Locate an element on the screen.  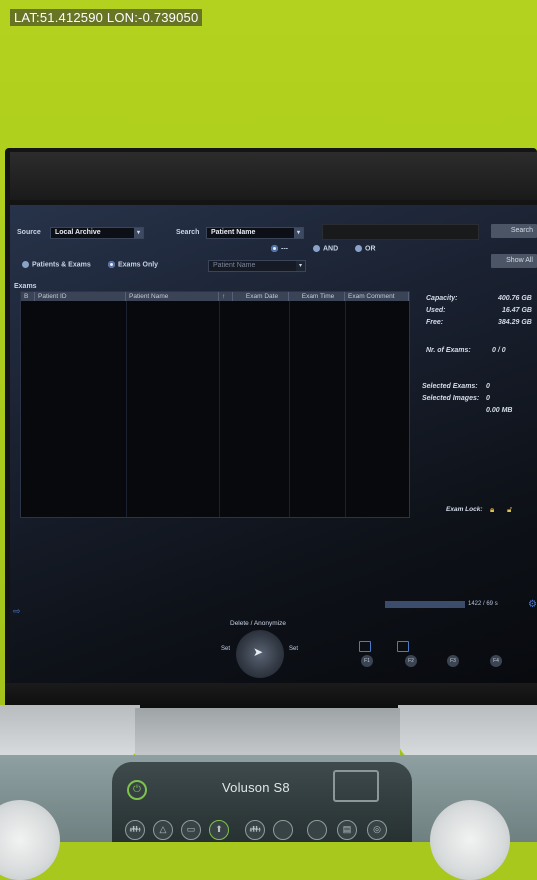
save-as-icon is located at coordinates (403, 646).